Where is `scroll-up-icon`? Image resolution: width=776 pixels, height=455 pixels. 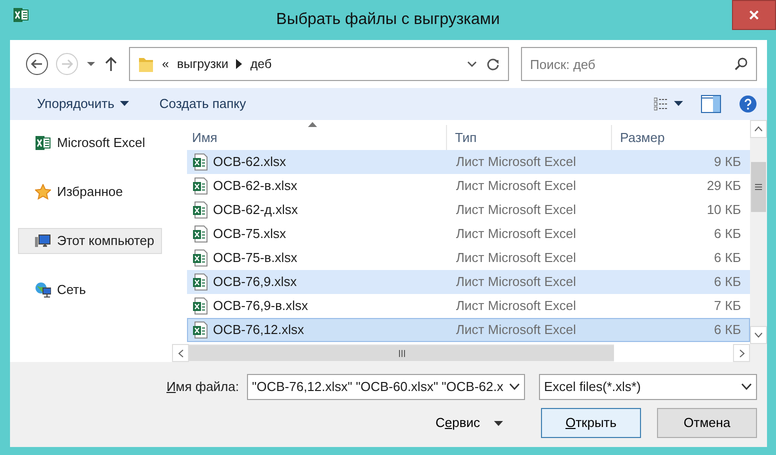 scroll-up-icon is located at coordinates (758, 129).